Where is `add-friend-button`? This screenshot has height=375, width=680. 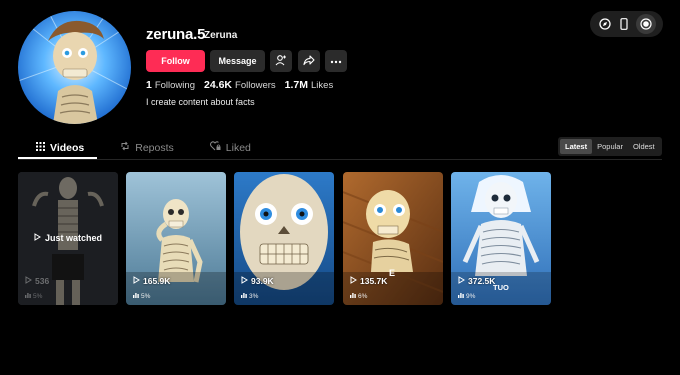 add-friend-button is located at coordinates (281, 61).